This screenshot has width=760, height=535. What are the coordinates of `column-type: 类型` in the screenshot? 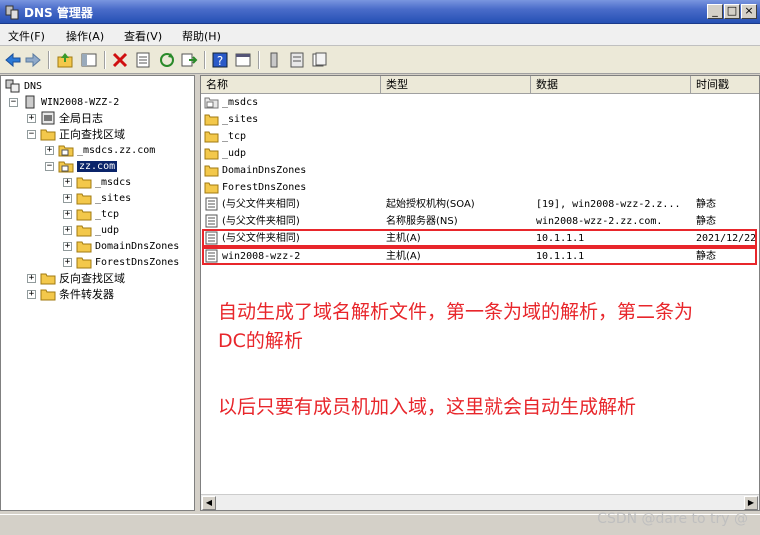 It's located at (456, 85).